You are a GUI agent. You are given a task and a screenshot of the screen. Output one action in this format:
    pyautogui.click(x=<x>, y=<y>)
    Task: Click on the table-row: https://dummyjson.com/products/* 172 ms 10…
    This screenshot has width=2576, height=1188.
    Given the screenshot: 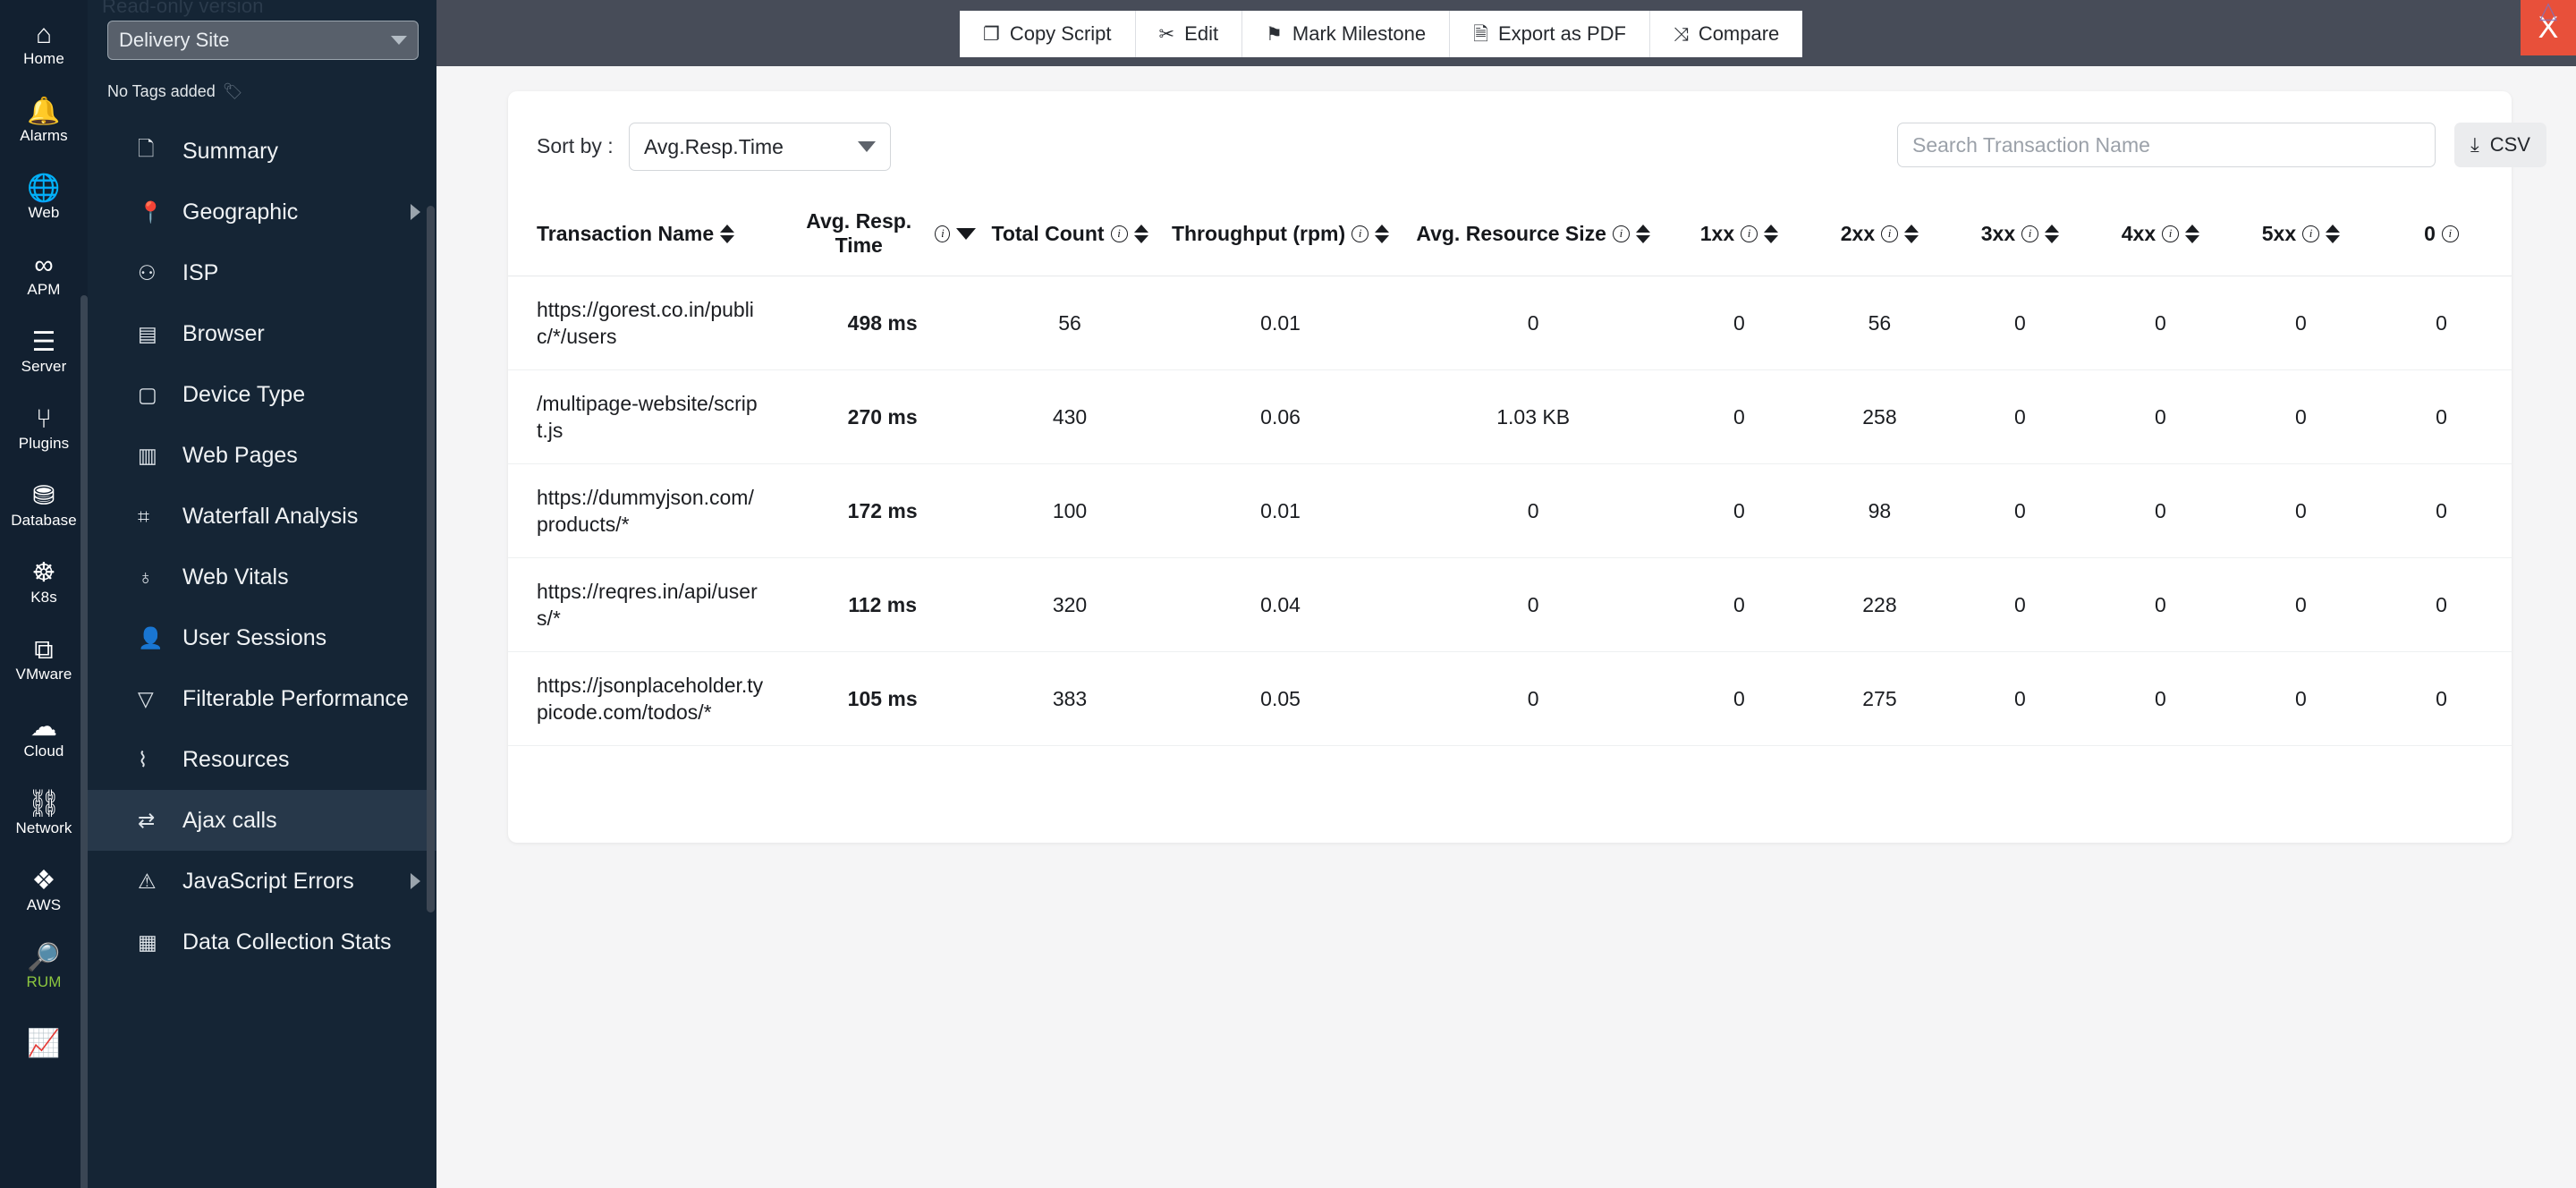 What is the action you would take?
    pyautogui.click(x=1510, y=511)
    